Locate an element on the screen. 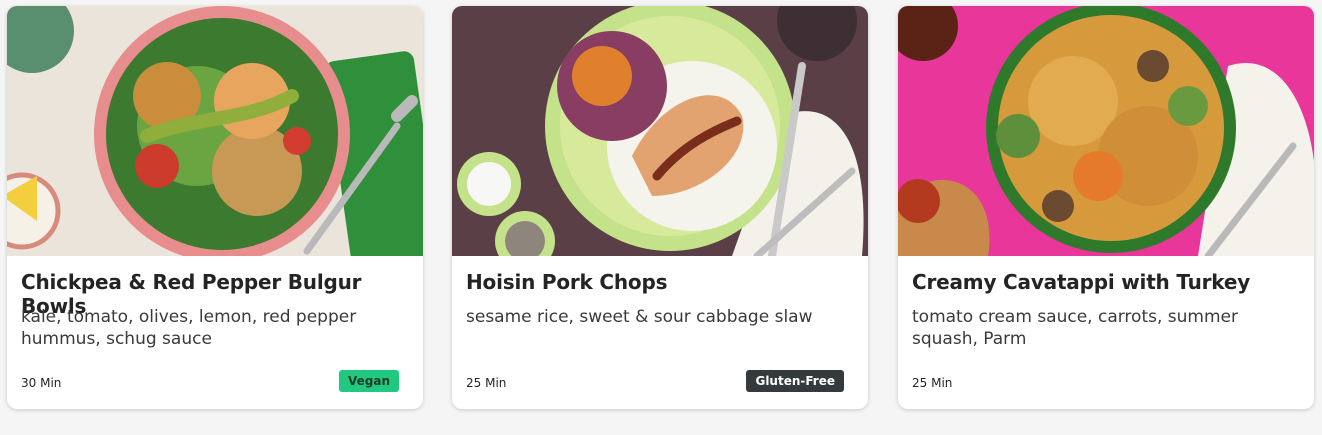 The height and width of the screenshot is (435, 1322). diet-badge-gluten-free: Gluten-Free is located at coordinates (795, 381).